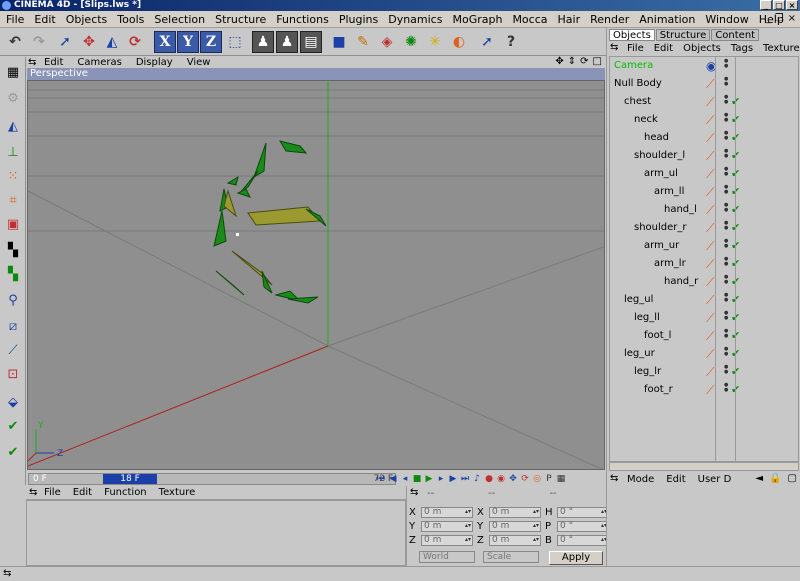 Image resolution: width=800 pixels, height=581 pixels. What do you see at coordinates (135, 42) in the screenshot?
I see `rotate-icon: ⟳` at bounding box center [135, 42].